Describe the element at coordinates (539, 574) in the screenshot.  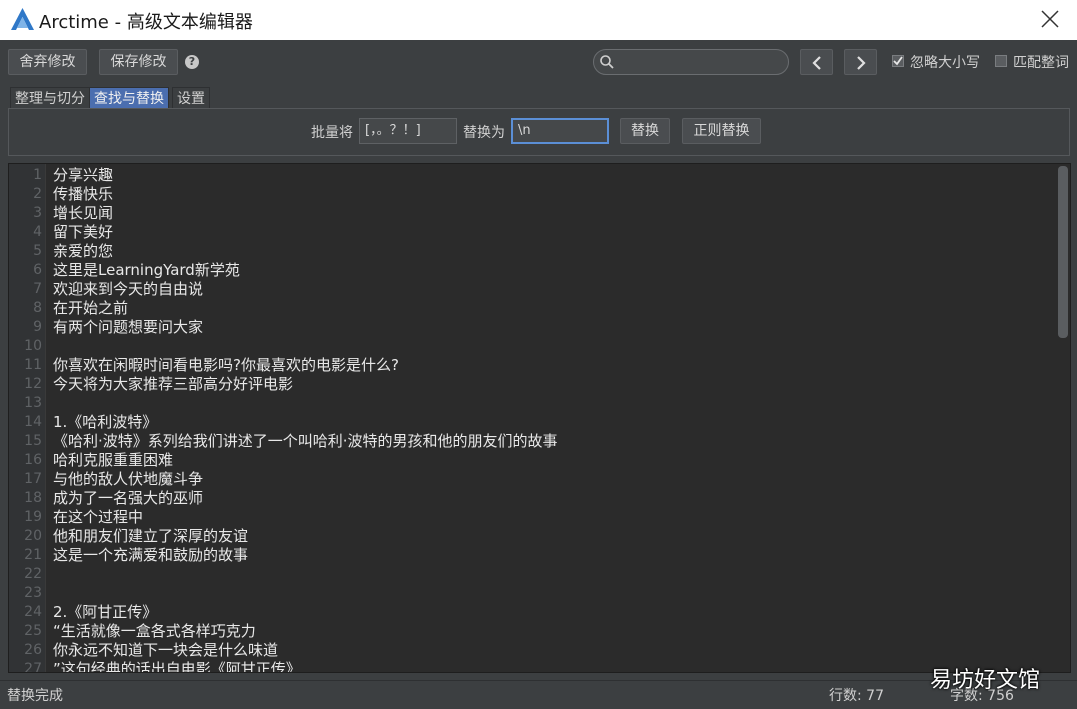
I see `editor-line: 22` at that location.